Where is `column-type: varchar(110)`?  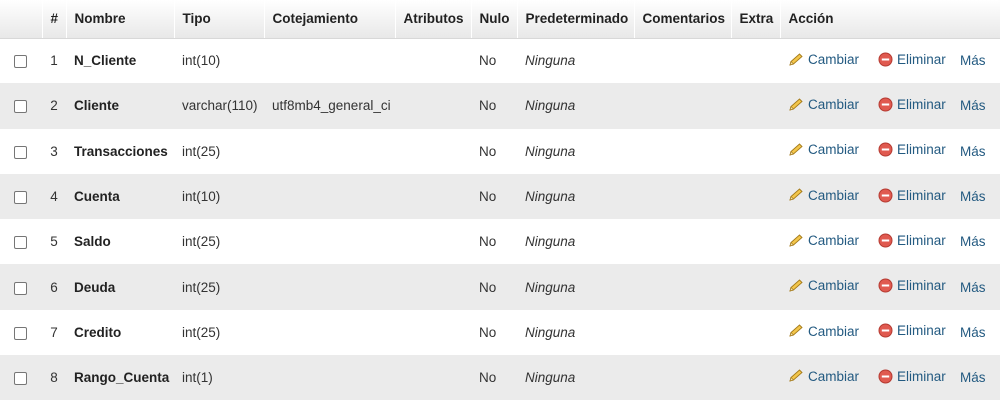
column-type: varchar(110) is located at coordinates (220, 106).